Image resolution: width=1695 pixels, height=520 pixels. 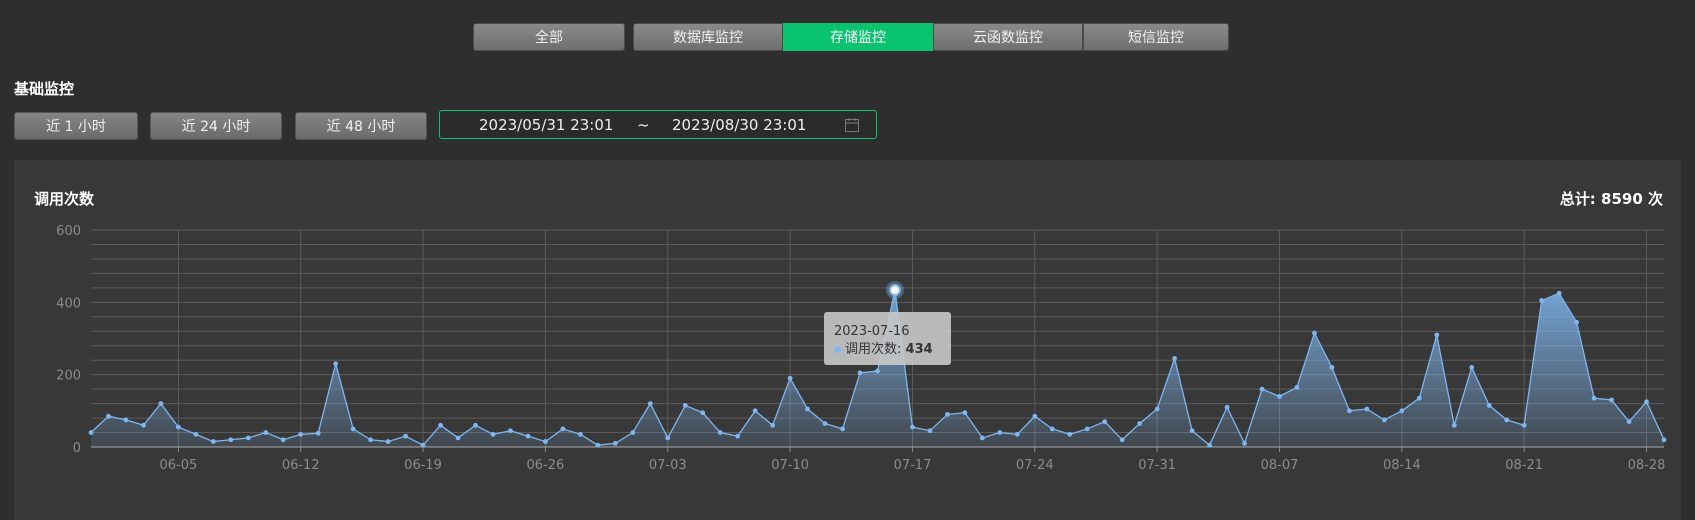 What do you see at coordinates (1008, 37) in the screenshot?
I see `tab-cloud-function-monitor: 云函数监控` at bounding box center [1008, 37].